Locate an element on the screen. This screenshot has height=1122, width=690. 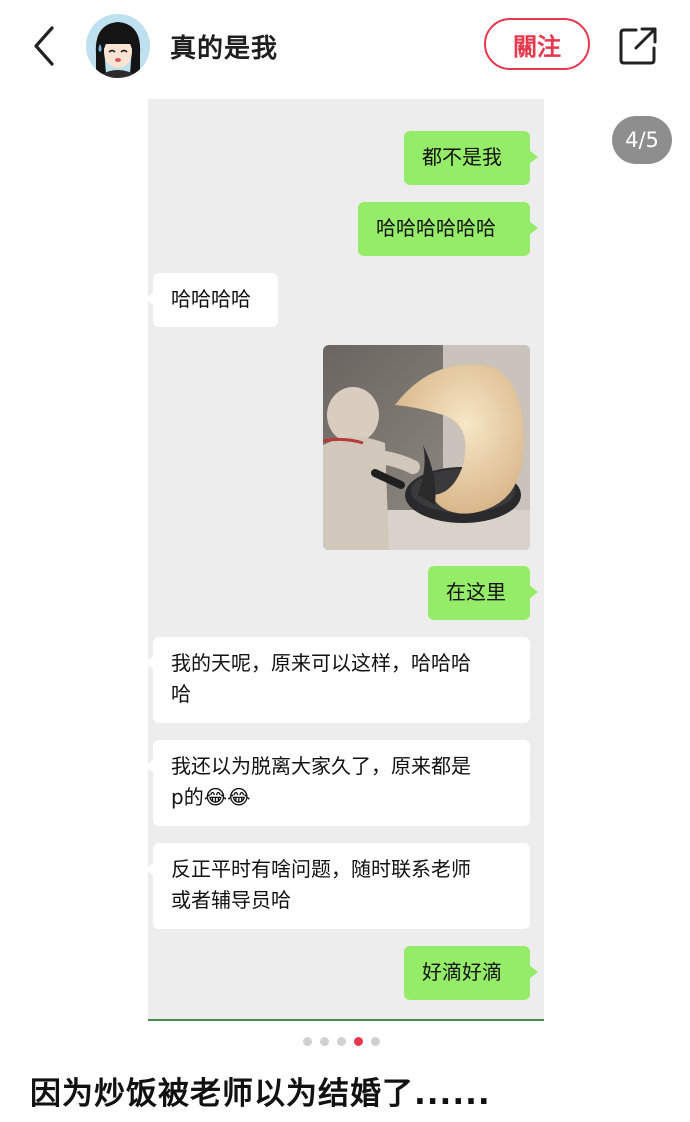
message-text: 哈哈哈哈 is located at coordinates (211, 299).